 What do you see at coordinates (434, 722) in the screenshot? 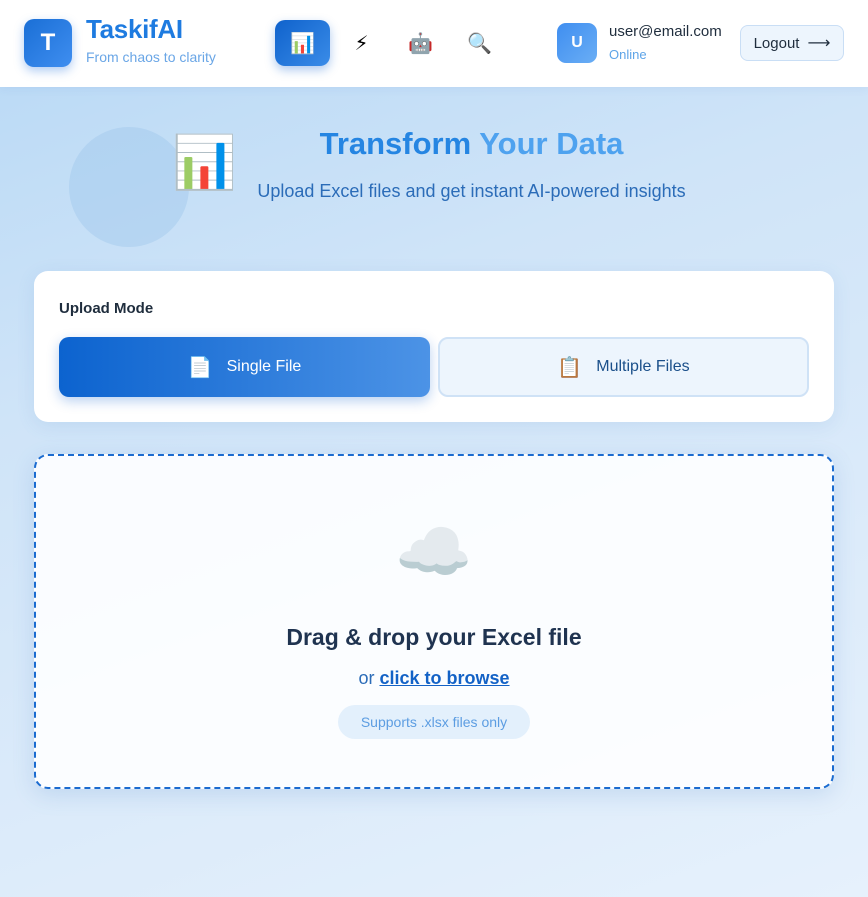
I see `supported-format-badge: Supports .xlsx files only` at bounding box center [434, 722].